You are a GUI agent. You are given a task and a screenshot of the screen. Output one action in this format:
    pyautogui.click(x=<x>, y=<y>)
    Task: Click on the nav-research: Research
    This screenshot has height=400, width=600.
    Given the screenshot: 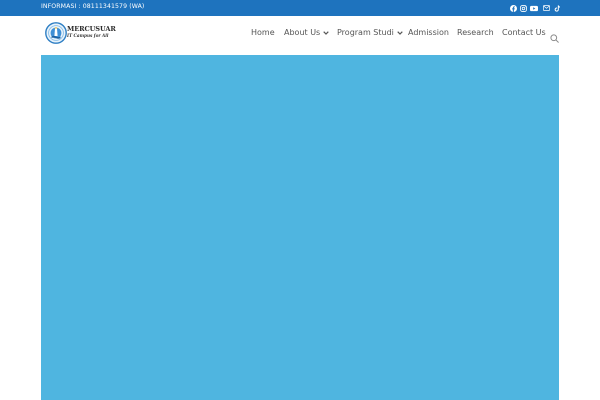 What is the action you would take?
    pyautogui.click(x=475, y=32)
    